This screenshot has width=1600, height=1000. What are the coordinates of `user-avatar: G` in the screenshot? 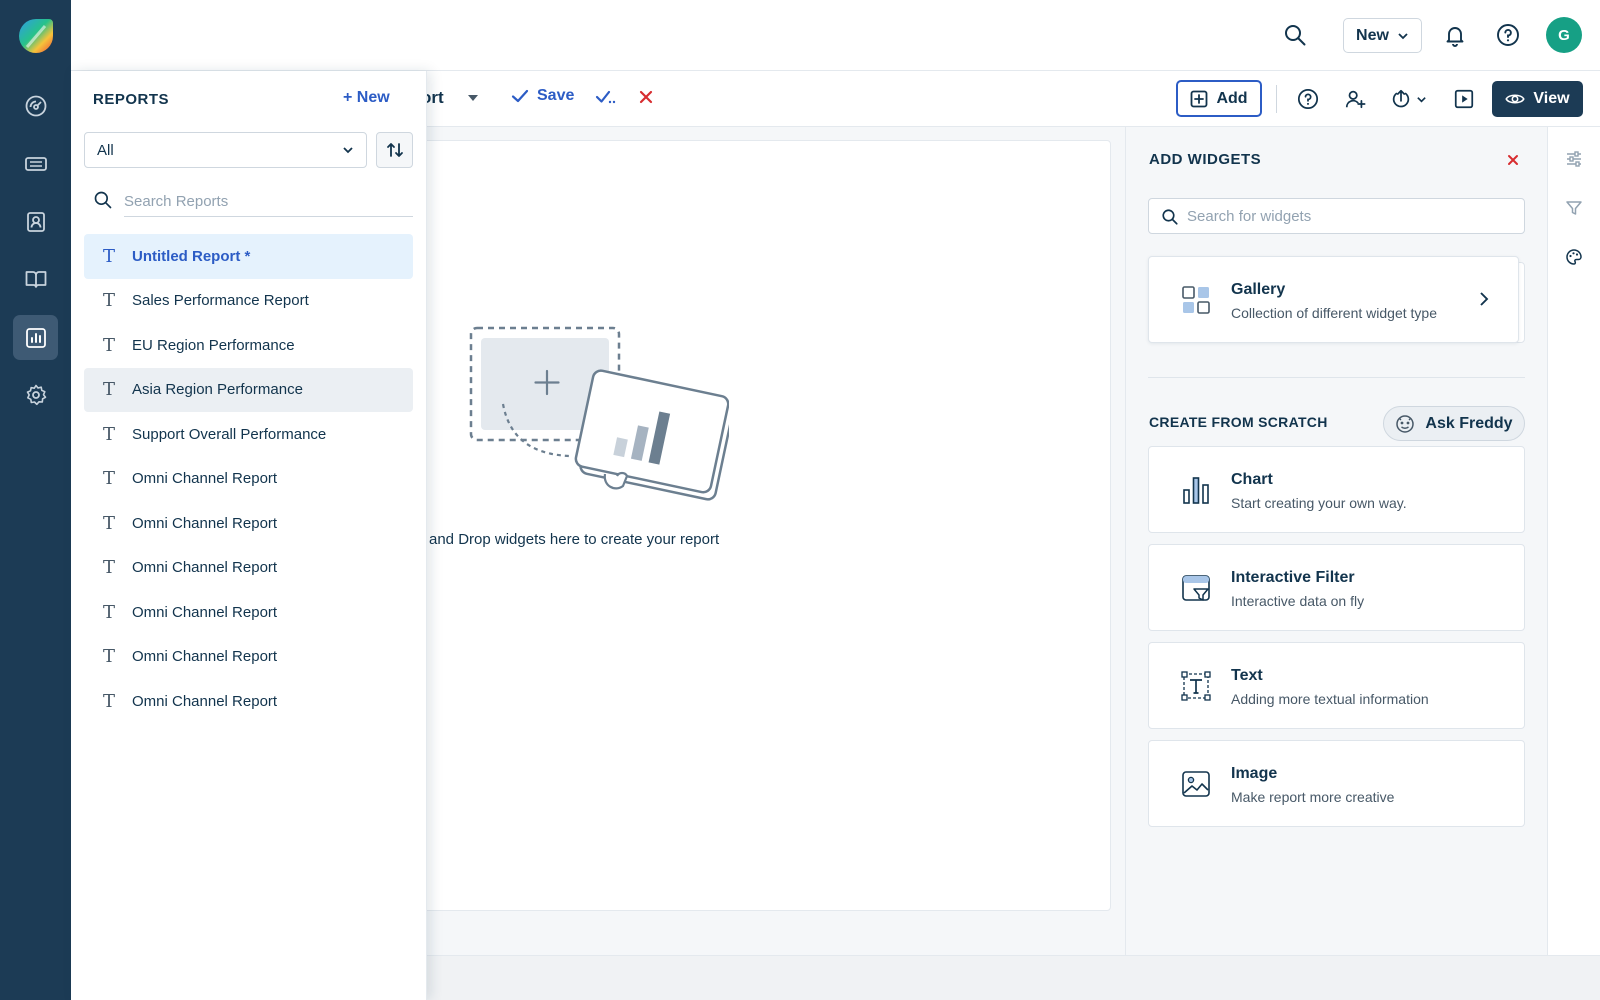 It's located at (1564, 35).